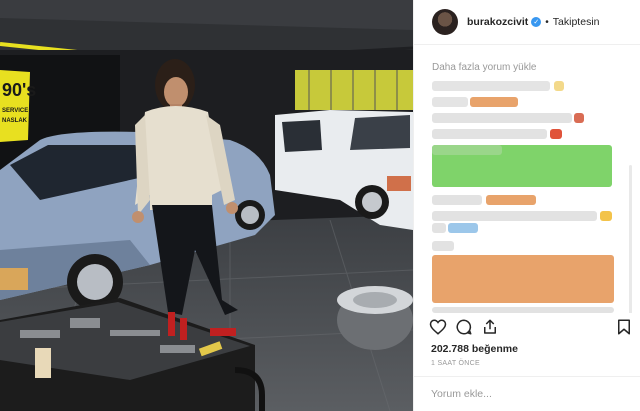 This screenshot has height=411, width=640. What do you see at coordinates (533, 67) in the screenshot?
I see `load-more-comments-link: Daha fazla yorum yükle` at bounding box center [533, 67].